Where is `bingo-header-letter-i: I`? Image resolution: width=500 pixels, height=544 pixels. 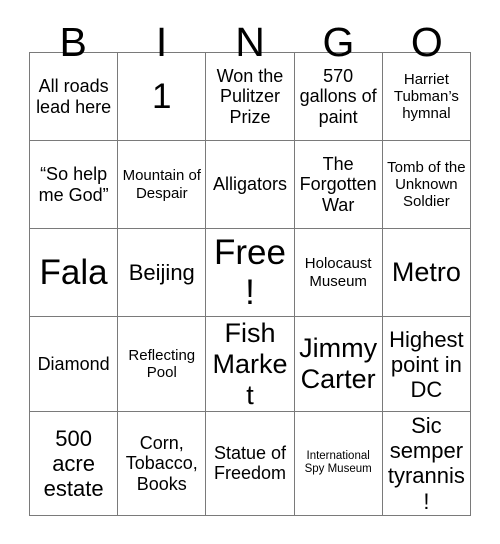 bingo-header-letter-i: I is located at coordinates (161, 42).